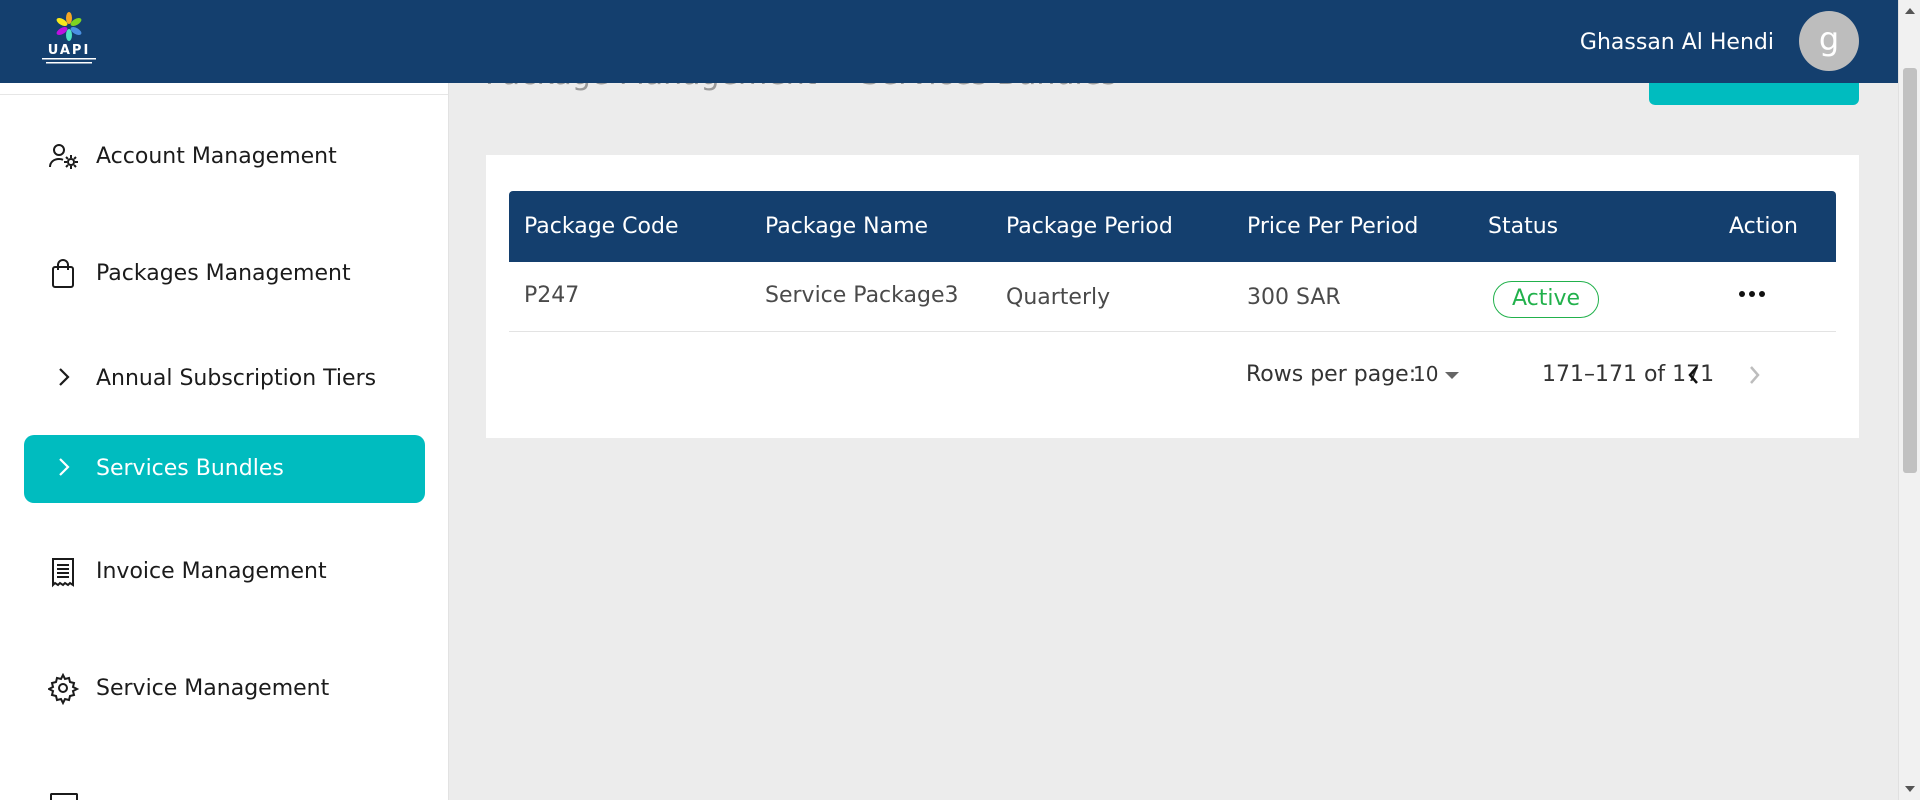 The width and height of the screenshot is (1920, 800). I want to click on vertical-scrollbar, so click(1909, 400).